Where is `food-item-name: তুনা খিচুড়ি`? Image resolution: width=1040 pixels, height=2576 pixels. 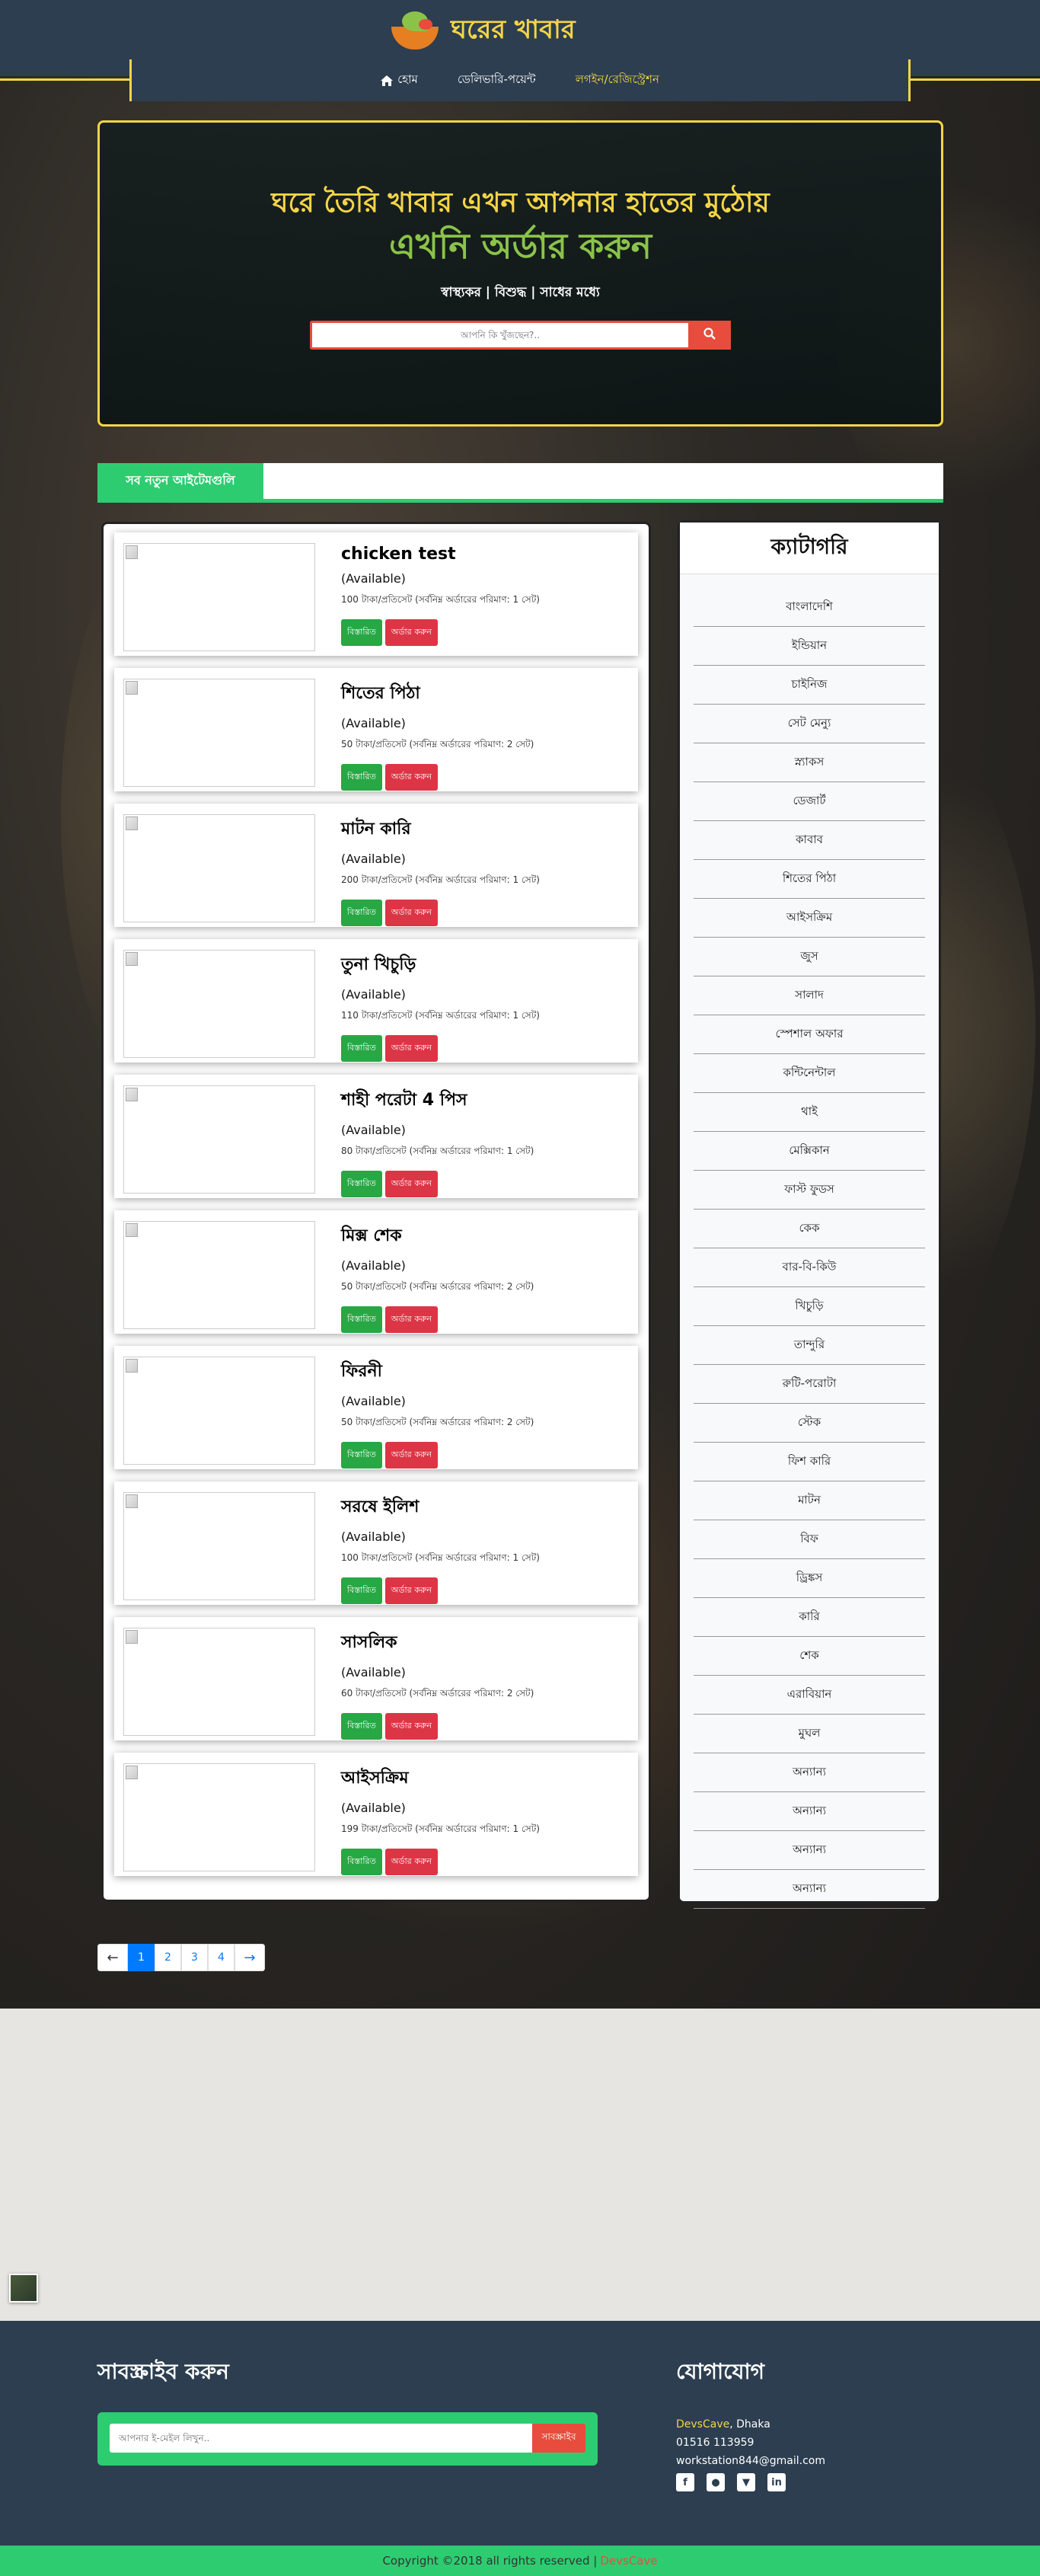 food-item-name: তুনা খিচুড়ি is located at coordinates (440, 965).